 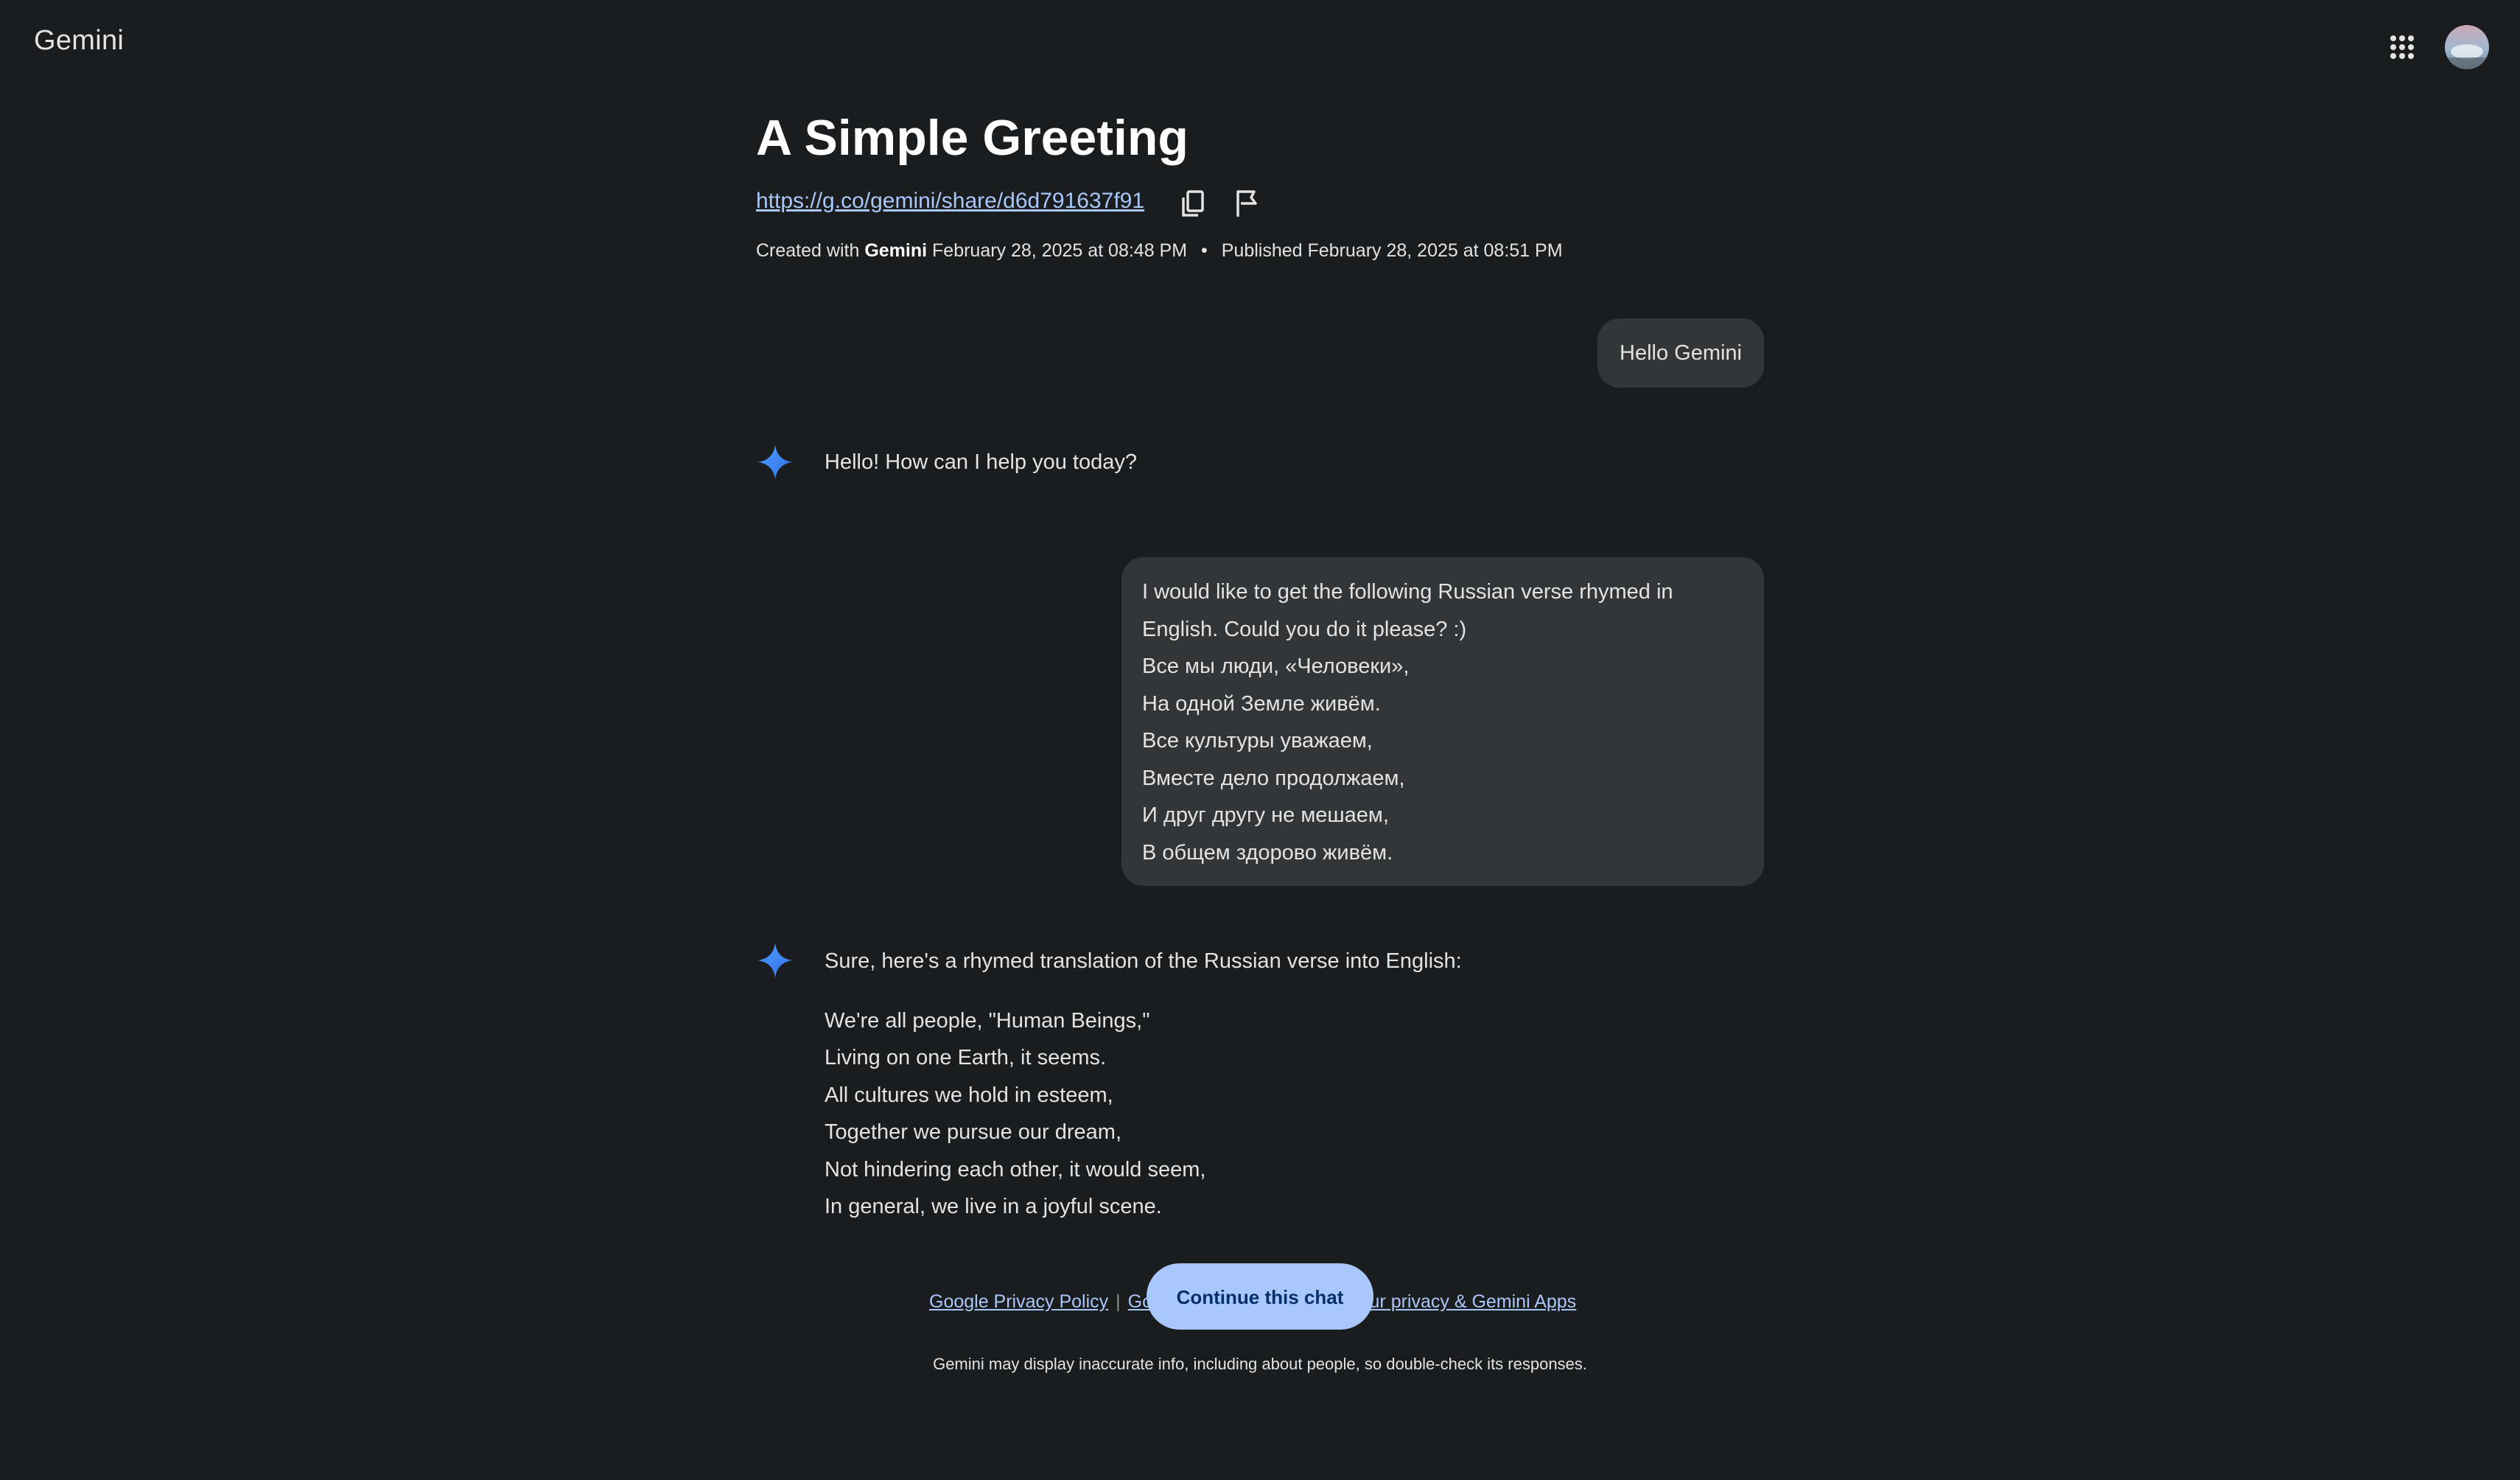 What do you see at coordinates (1261, 703) in the screenshot?
I see `message-line: На одной Земле живём.` at bounding box center [1261, 703].